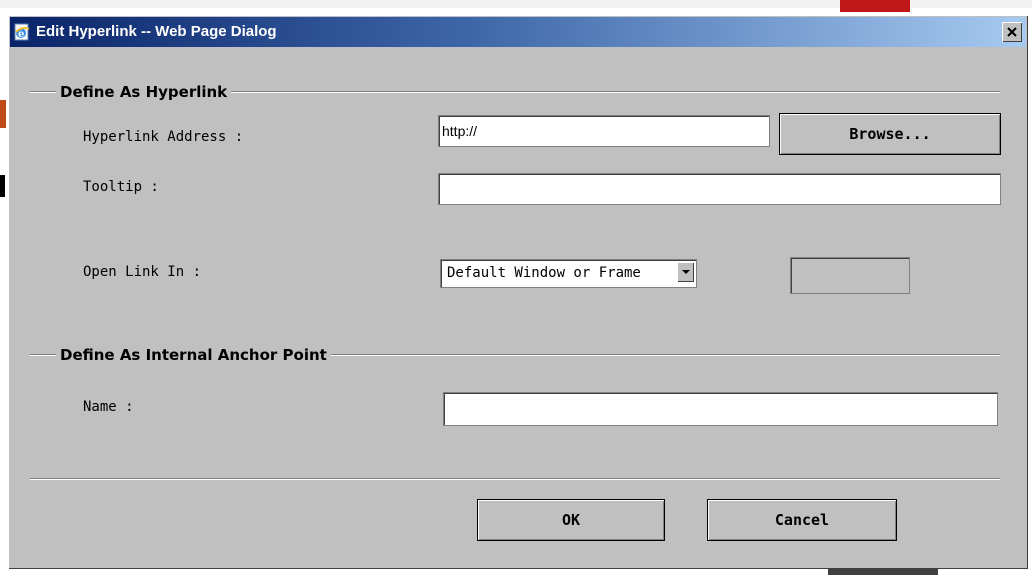 Image resolution: width=1032 pixels, height=575 pixels. I want to click on ie-page-icon: e, so click(22, 32).